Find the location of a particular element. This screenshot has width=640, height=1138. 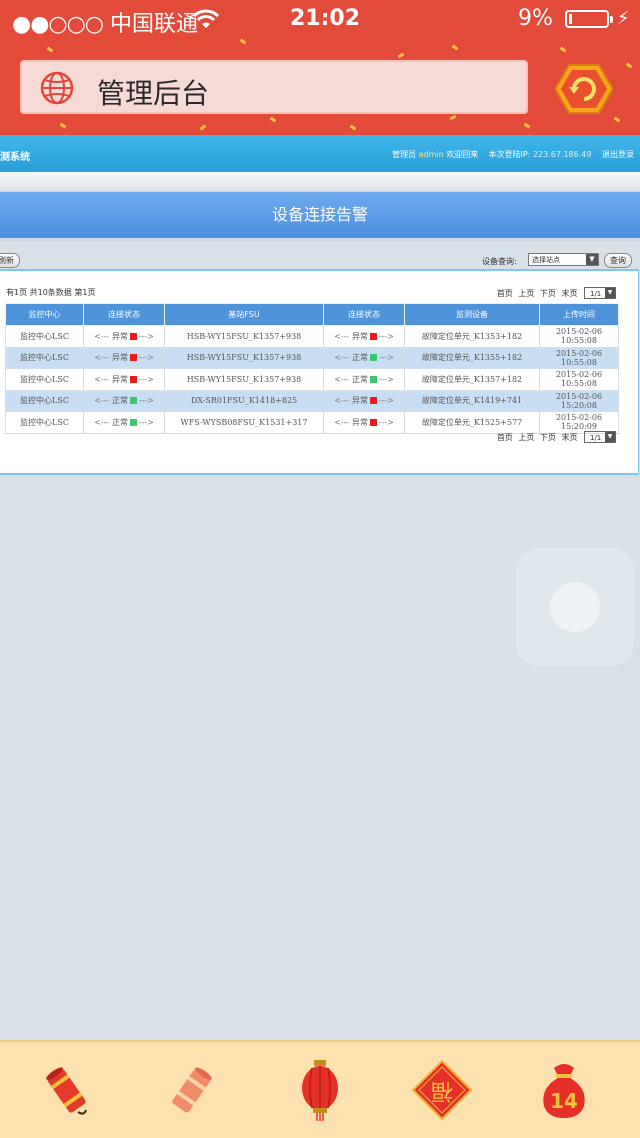

system-name: 测系统 is located at coordinates (15, 157).